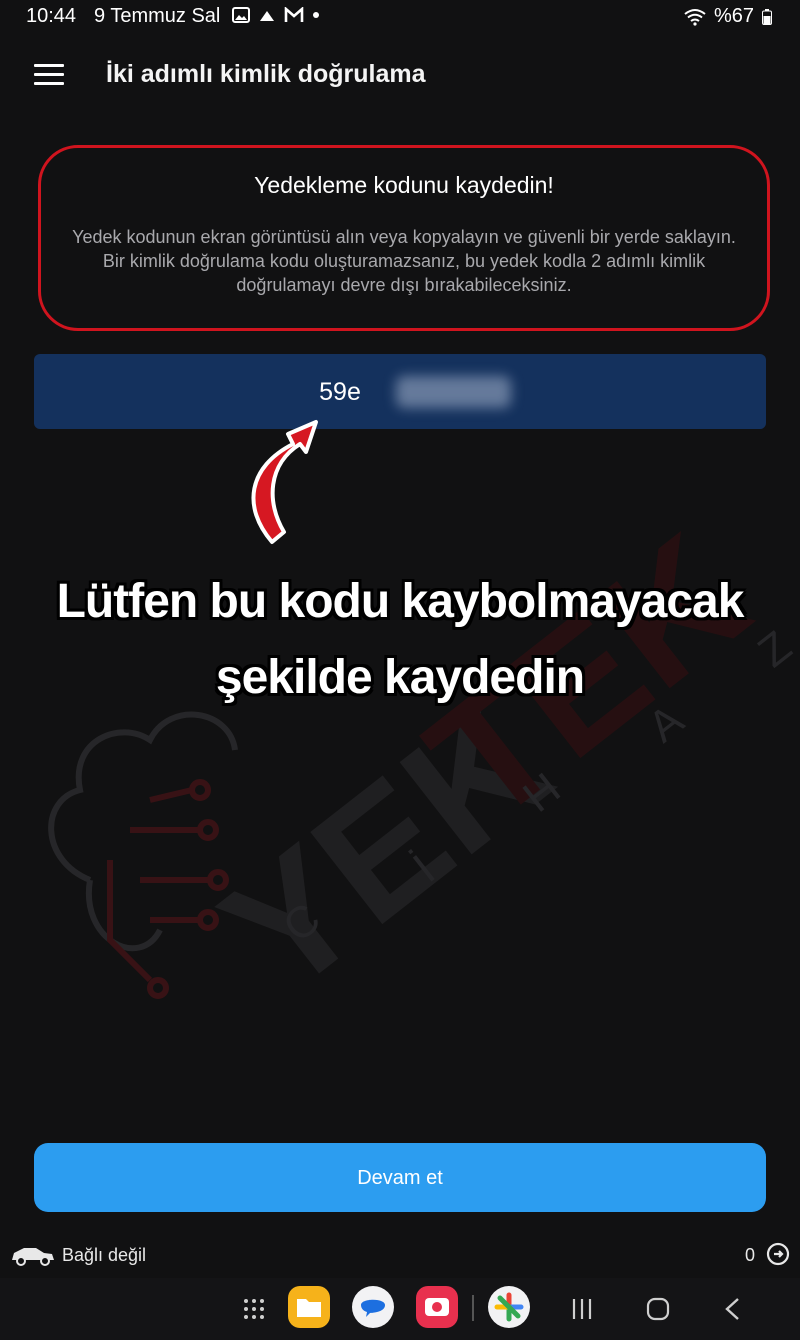 The width and height of the screenshot is (800, 1340). What do you see at coordinates (473, 1308) in the screenshot?
I see `navbar-divider` at bounding box center [473, 1308].